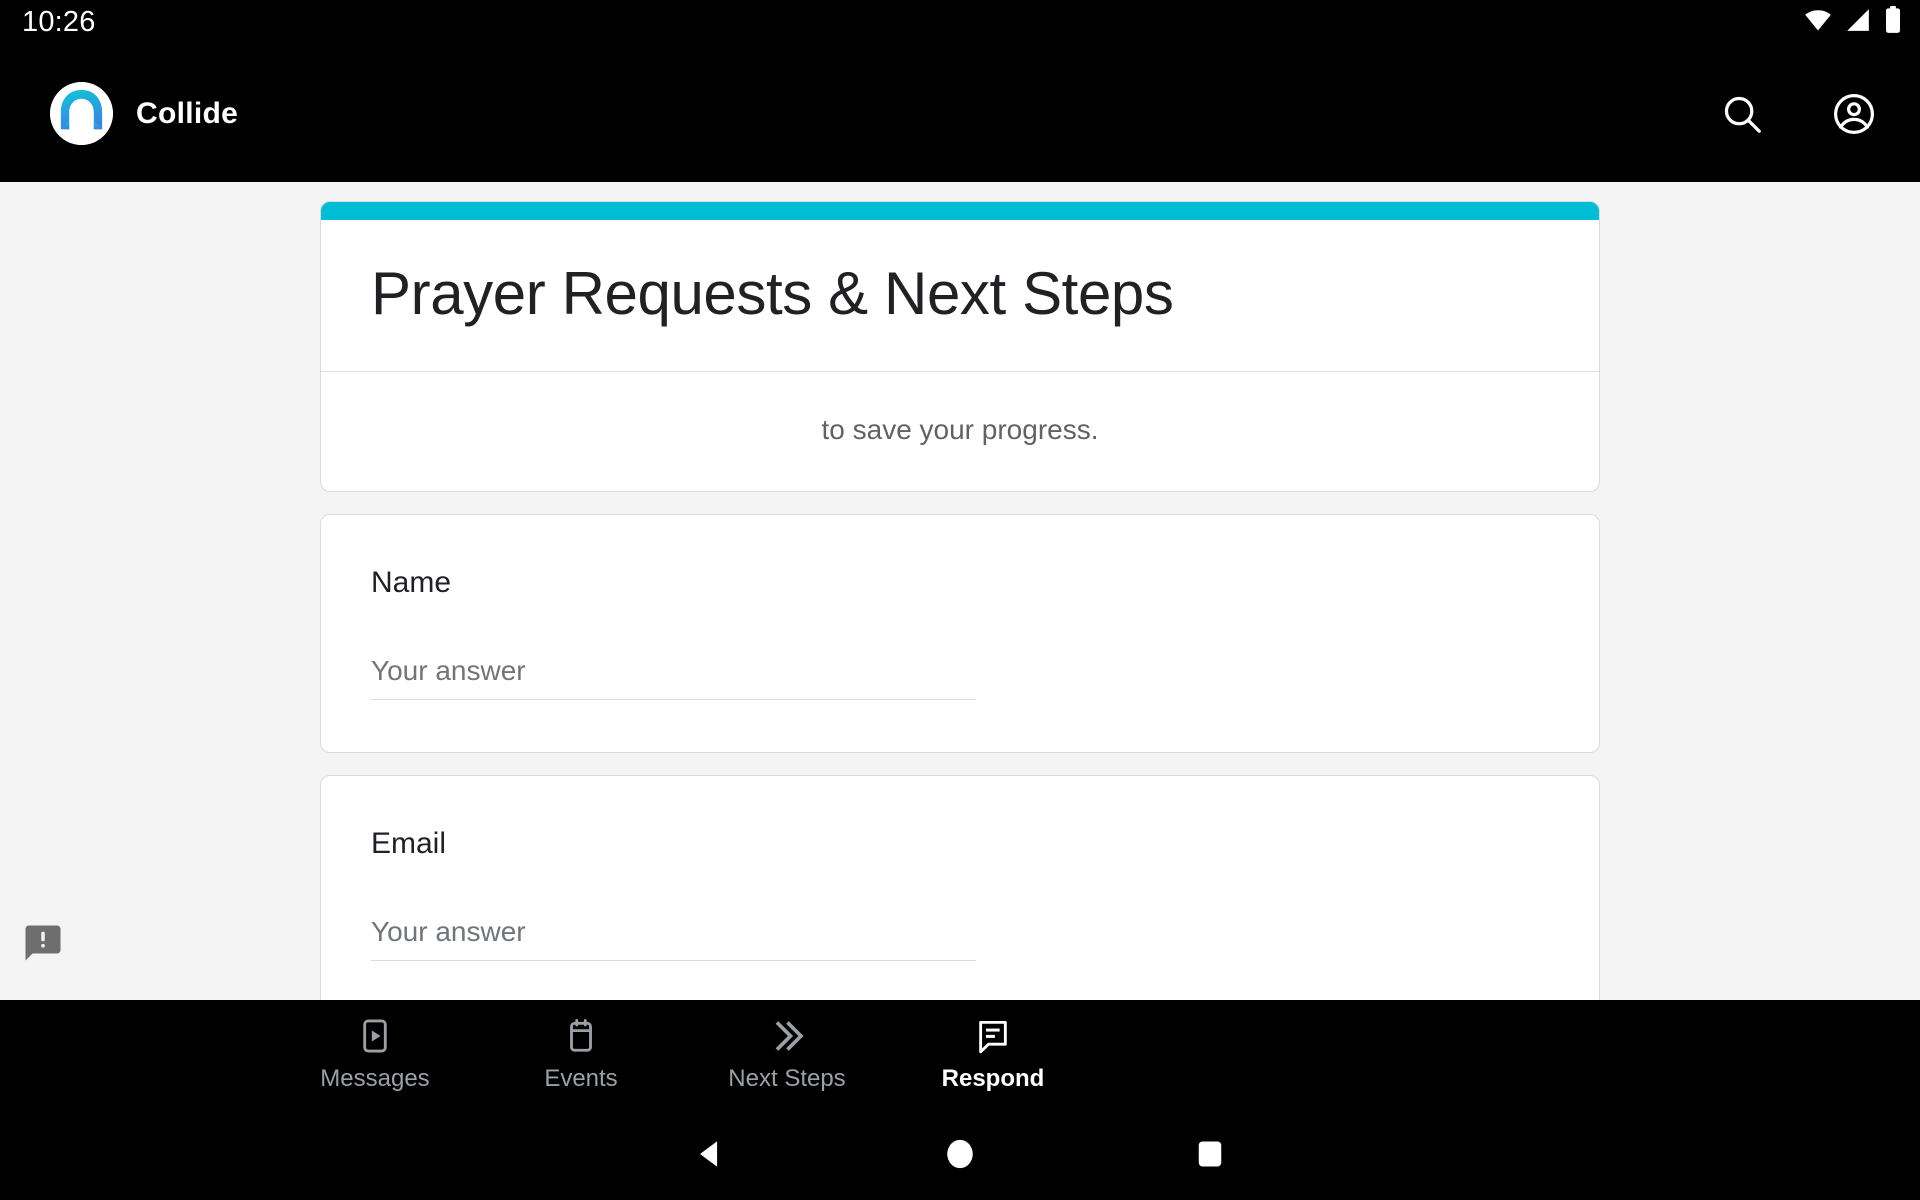 The image size is (1920, 1200). Describe the element at coordinates (960, 22) in the screenshot. I see `status-bar: 10:26` at that location.